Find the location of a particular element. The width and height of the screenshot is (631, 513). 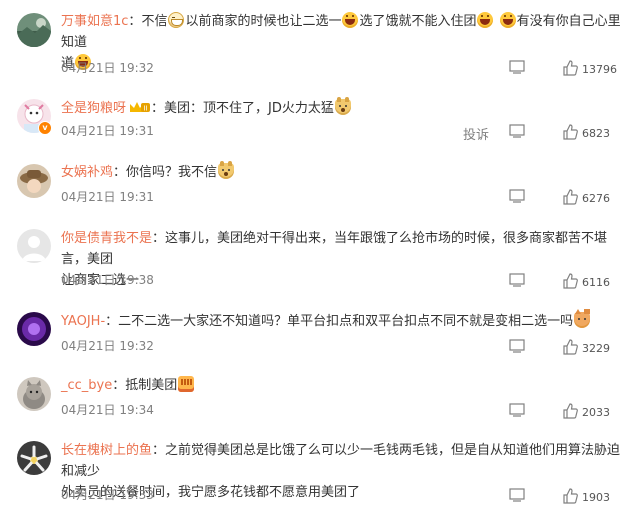

like-button: 1903 is located at coordinates (586, 496).